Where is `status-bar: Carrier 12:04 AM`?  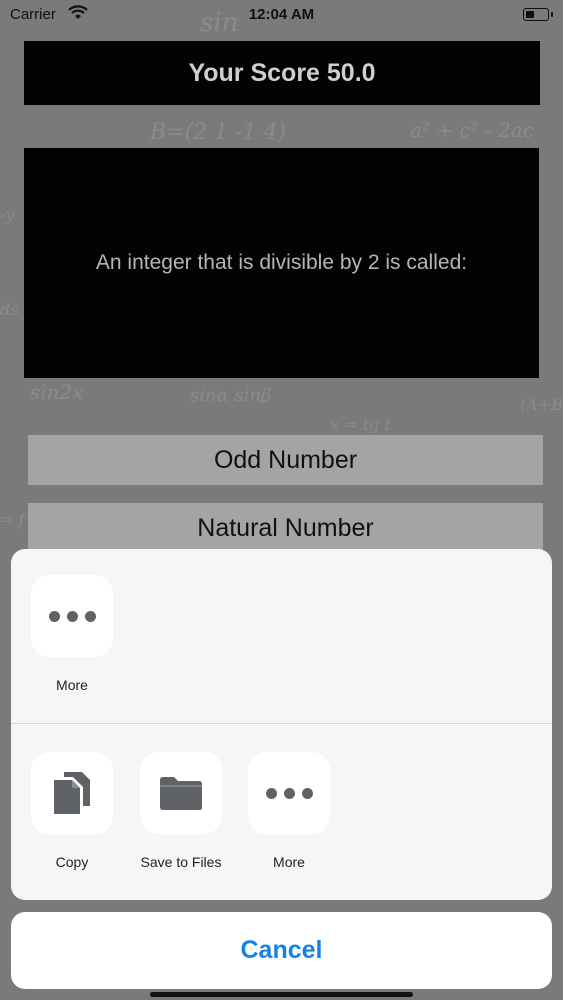 status-bar: Carrier 12:04 AM is located at coordinates (281, 15).